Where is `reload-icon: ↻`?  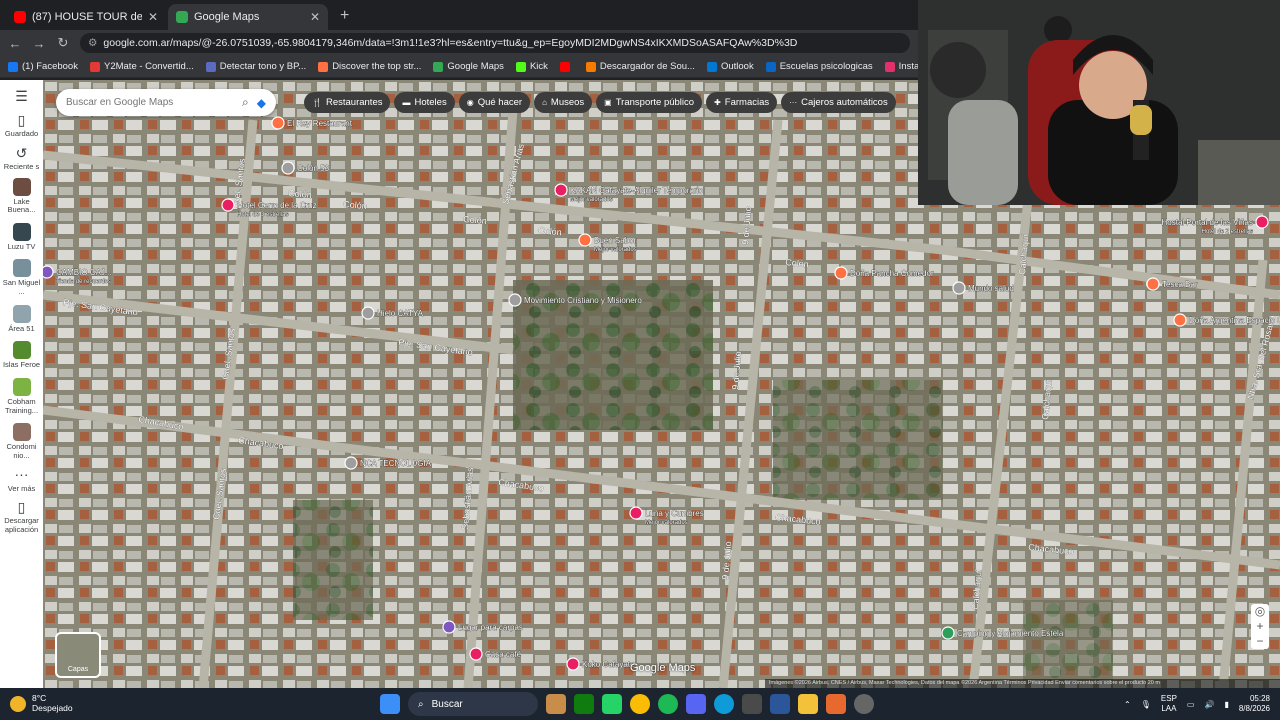 reload-icon: ↻ is located at coordinates (63, 43).